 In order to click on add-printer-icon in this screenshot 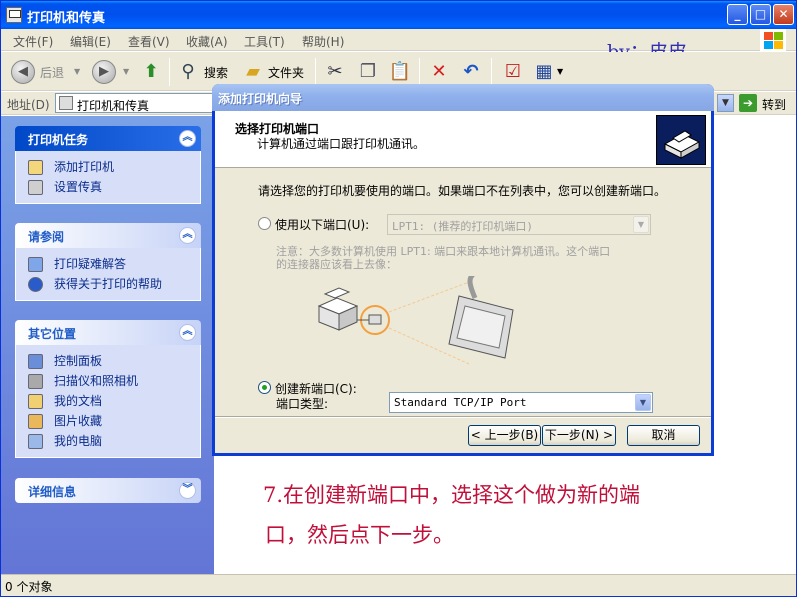, I will do `click(35, 167)`.